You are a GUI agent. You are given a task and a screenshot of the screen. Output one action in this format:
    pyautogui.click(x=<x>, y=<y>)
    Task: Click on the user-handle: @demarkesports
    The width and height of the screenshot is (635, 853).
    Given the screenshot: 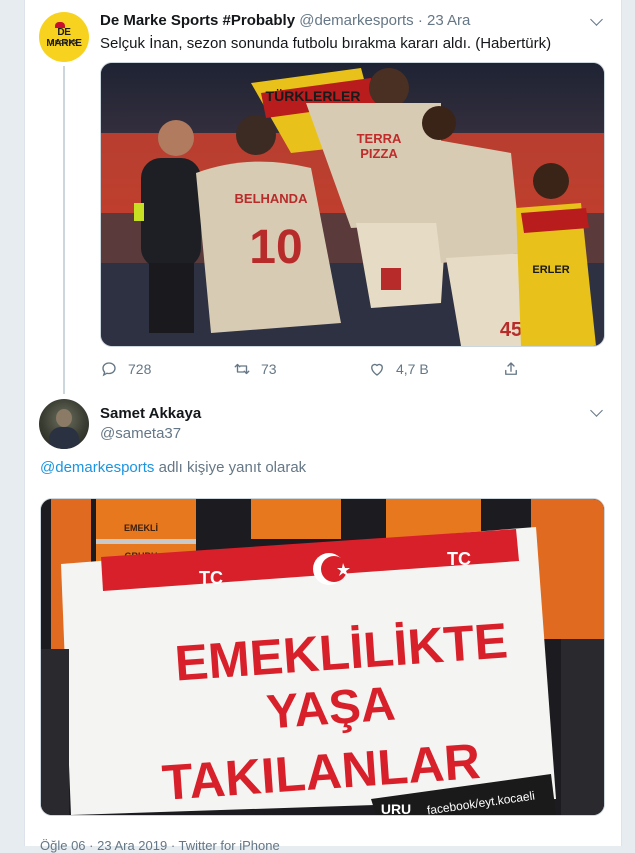 What is the action you would take?
    pyautogui.click(x=356, y=20)
    